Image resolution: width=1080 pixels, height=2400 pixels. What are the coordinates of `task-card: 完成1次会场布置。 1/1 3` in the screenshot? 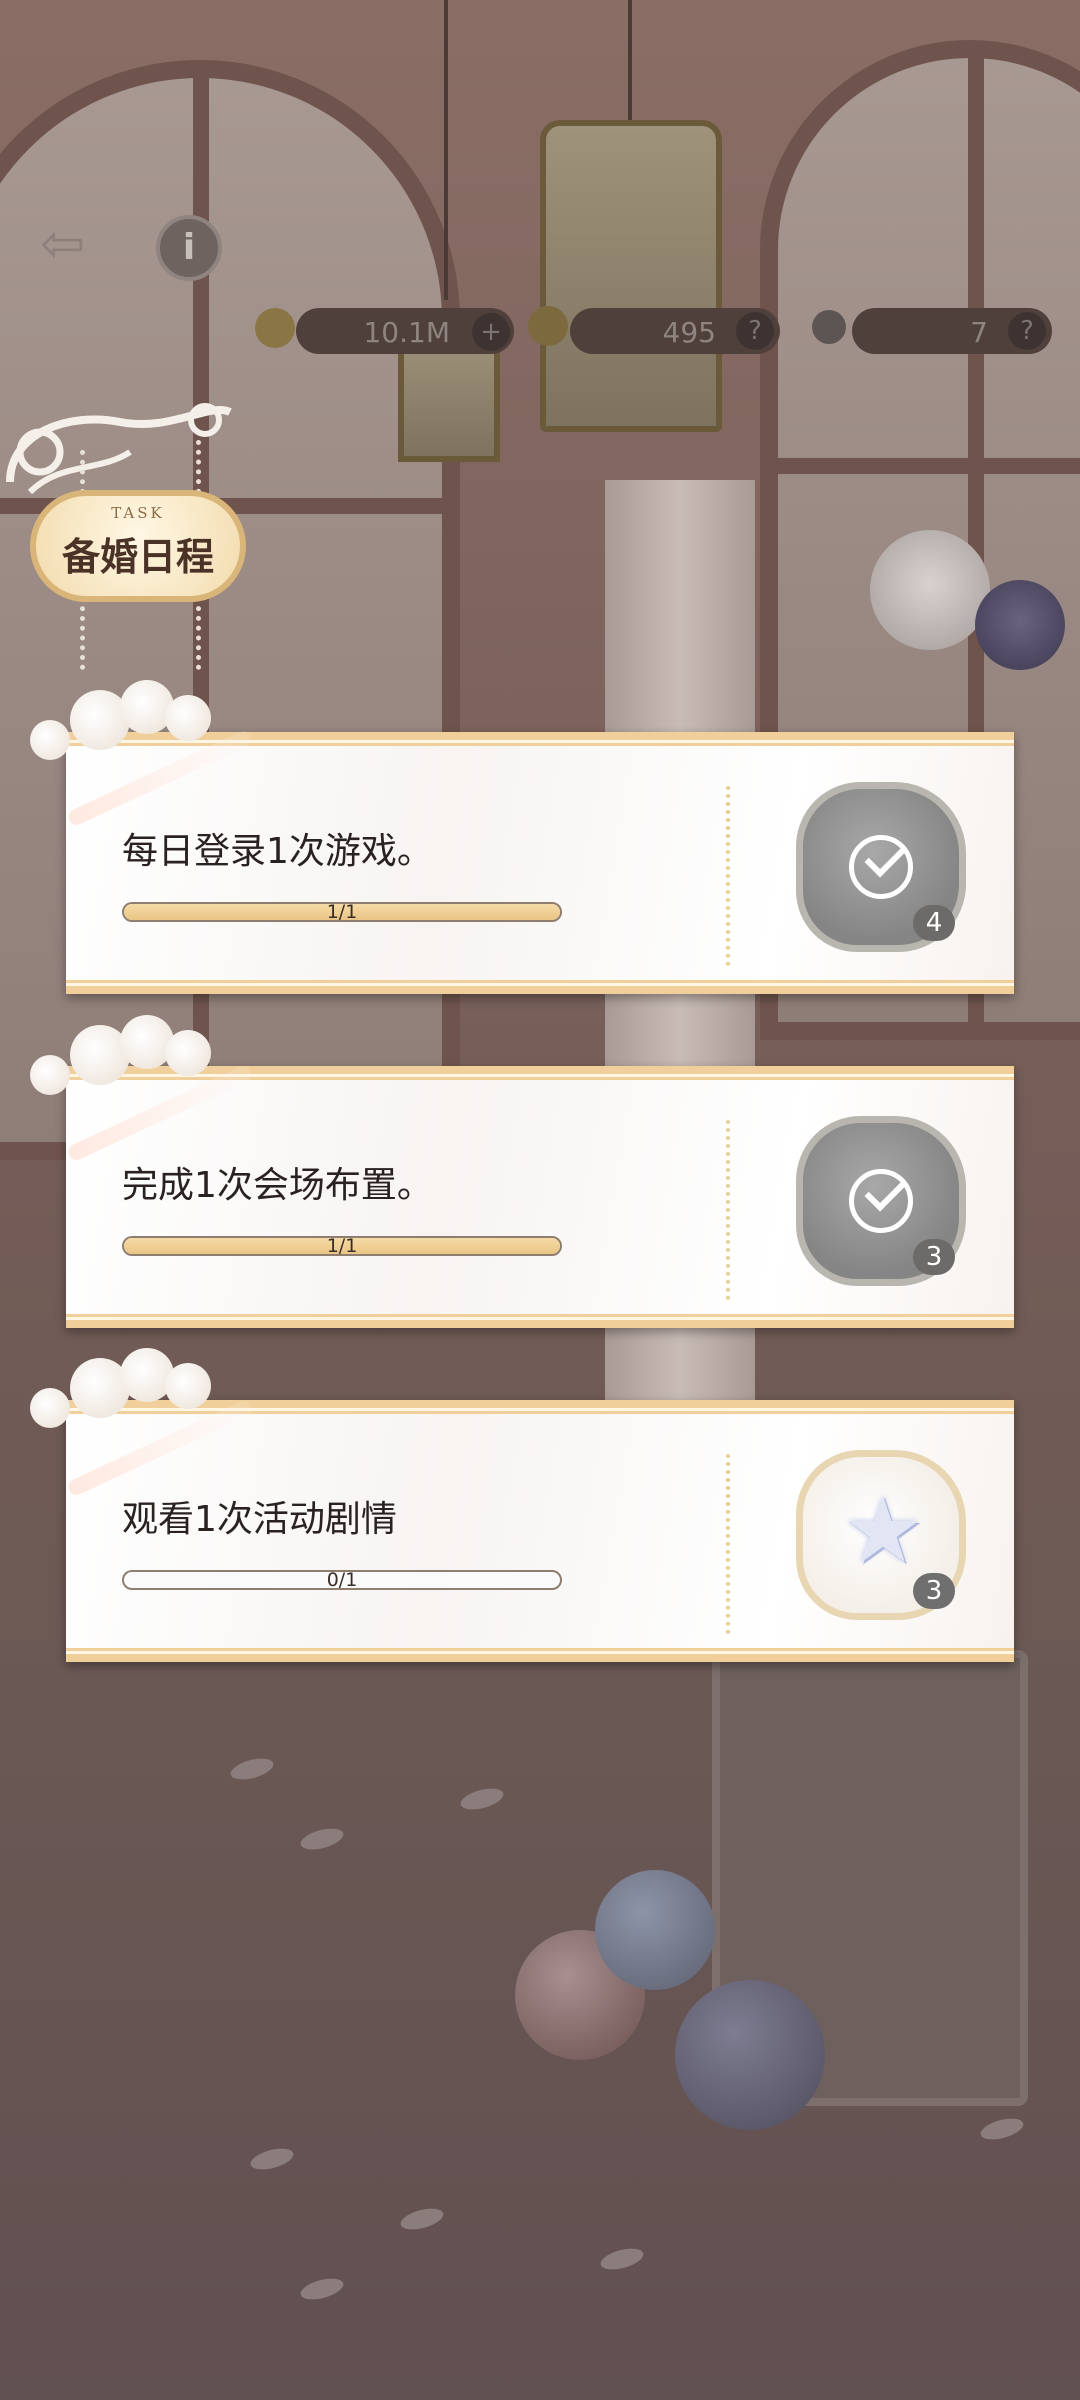 It's located at (540, 1197).